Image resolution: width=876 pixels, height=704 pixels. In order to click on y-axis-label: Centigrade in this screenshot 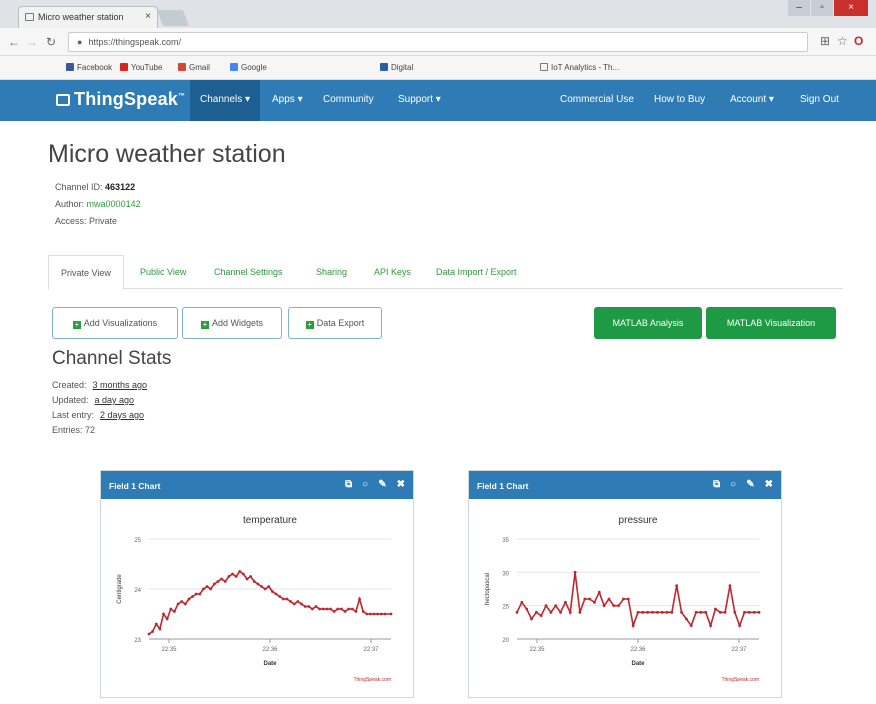, I will do `click(120, 589)`.